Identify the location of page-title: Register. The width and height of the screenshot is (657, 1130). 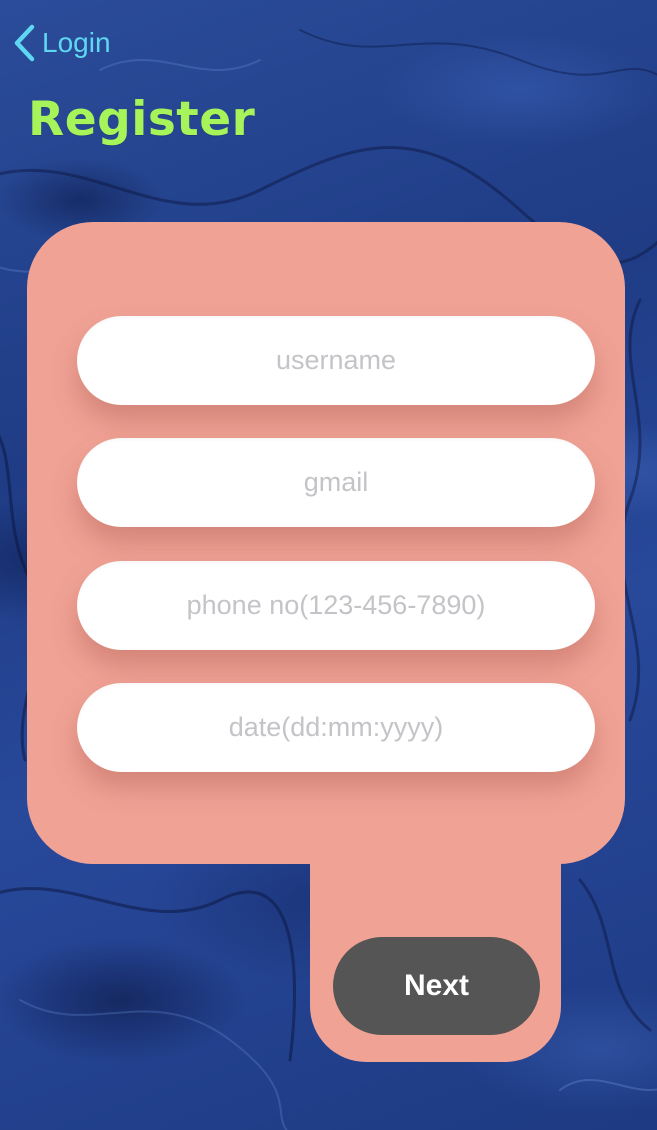
(142, 119).